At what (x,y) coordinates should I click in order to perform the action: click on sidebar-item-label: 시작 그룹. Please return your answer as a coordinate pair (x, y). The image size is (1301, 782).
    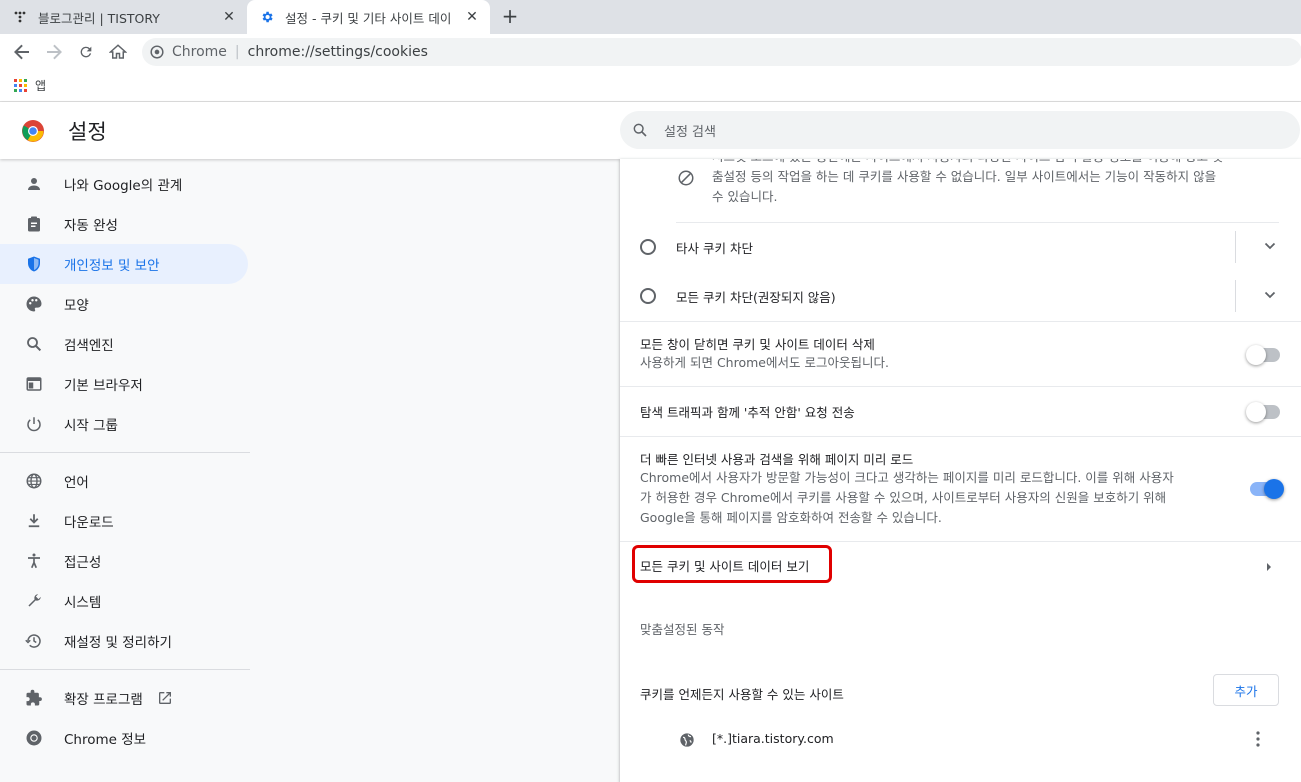
    Looking at the image, I should click on (91, 426).